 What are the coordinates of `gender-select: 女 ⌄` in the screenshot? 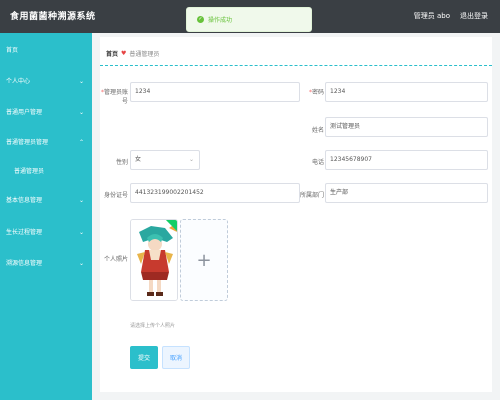 It's located at (165, 160).